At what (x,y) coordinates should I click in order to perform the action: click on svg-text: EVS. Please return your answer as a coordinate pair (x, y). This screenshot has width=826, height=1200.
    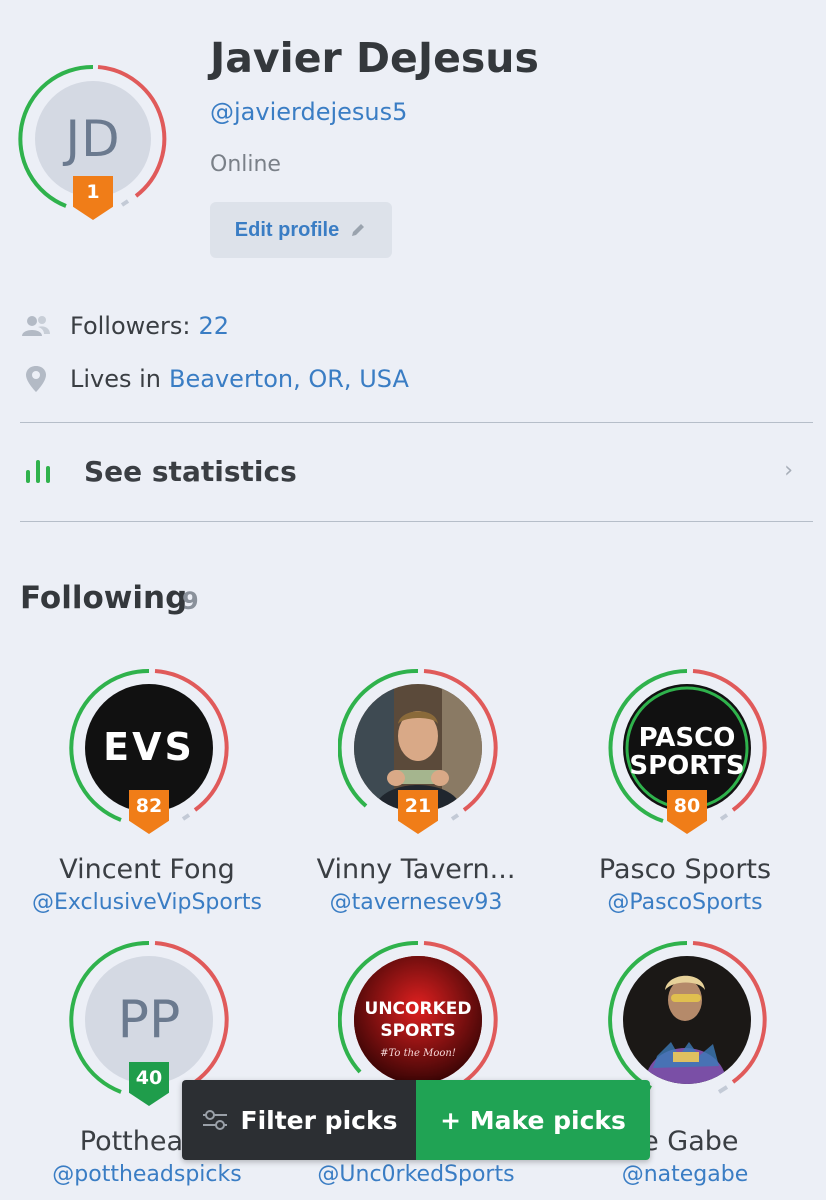
    Looking at the image, I should click on (149, 747).